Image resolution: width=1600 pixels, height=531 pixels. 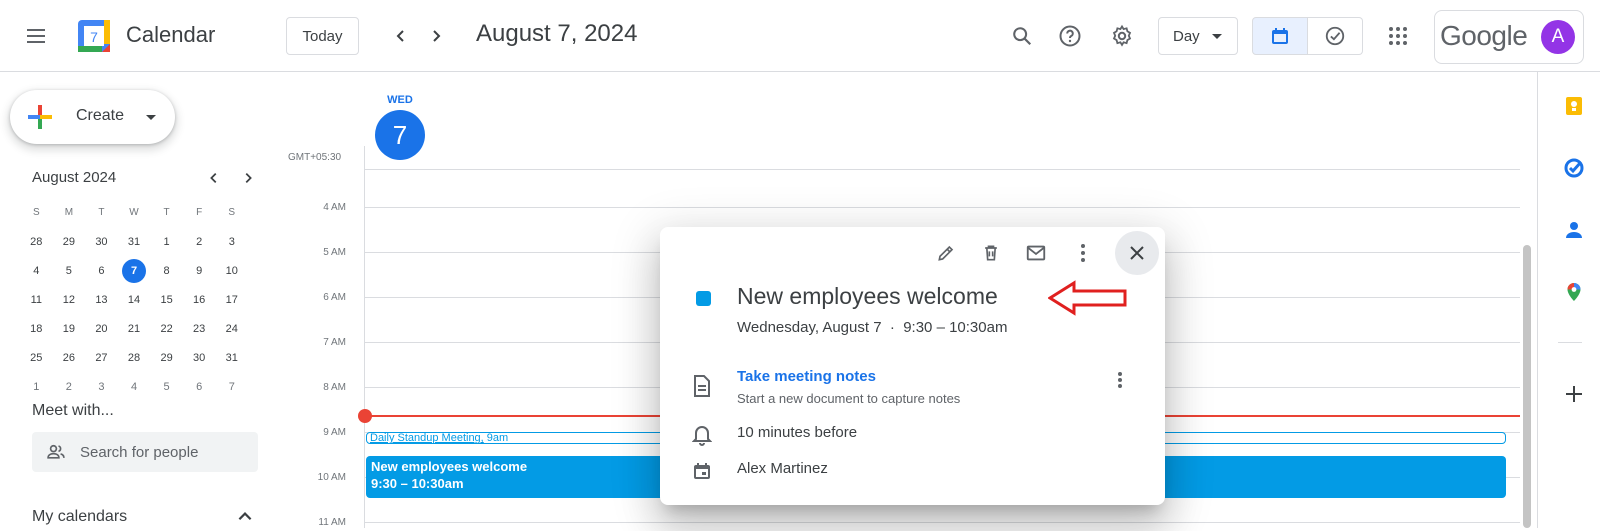 I want to click on help-icon, so click(x=1070, y=36).